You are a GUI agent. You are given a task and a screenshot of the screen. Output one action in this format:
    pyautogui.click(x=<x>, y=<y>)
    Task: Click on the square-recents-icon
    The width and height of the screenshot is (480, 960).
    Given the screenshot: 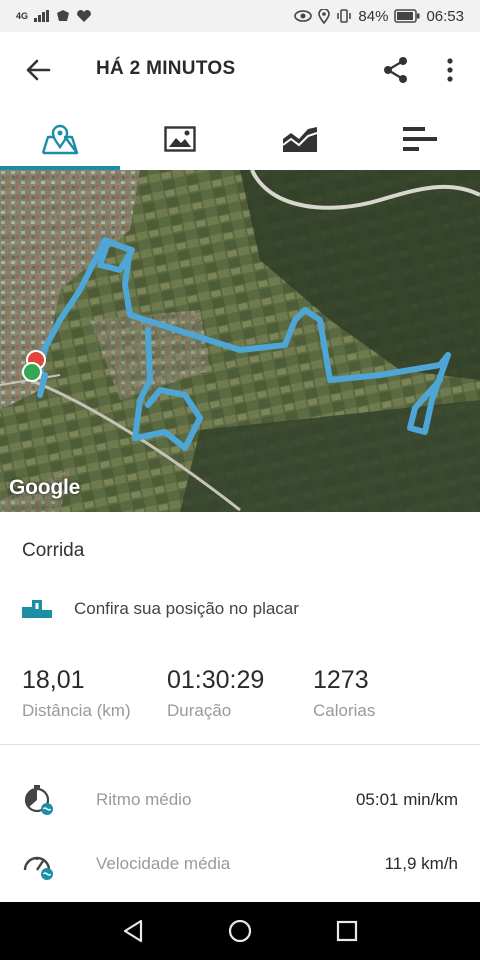 What is the action you would take?
    pyautogui.click(x=346, y=931)
    